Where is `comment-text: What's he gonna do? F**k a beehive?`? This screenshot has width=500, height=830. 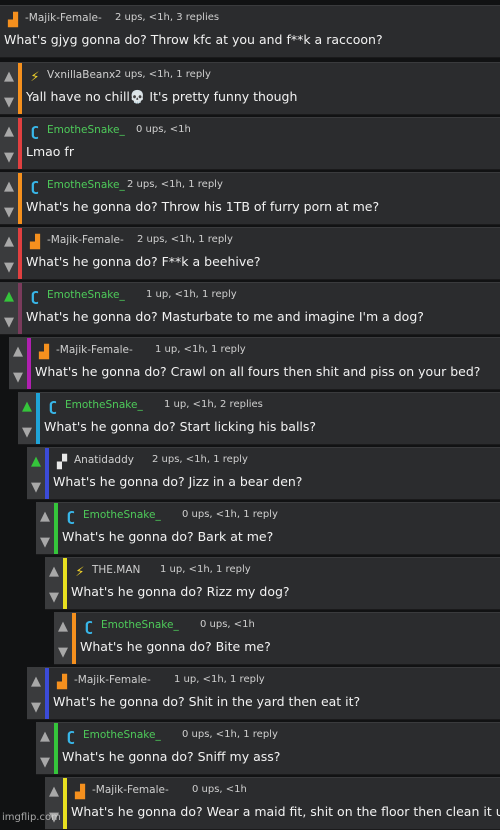
comment-text: What's he gonna do? F**k a beehive? is located at coordinates (143, 261).